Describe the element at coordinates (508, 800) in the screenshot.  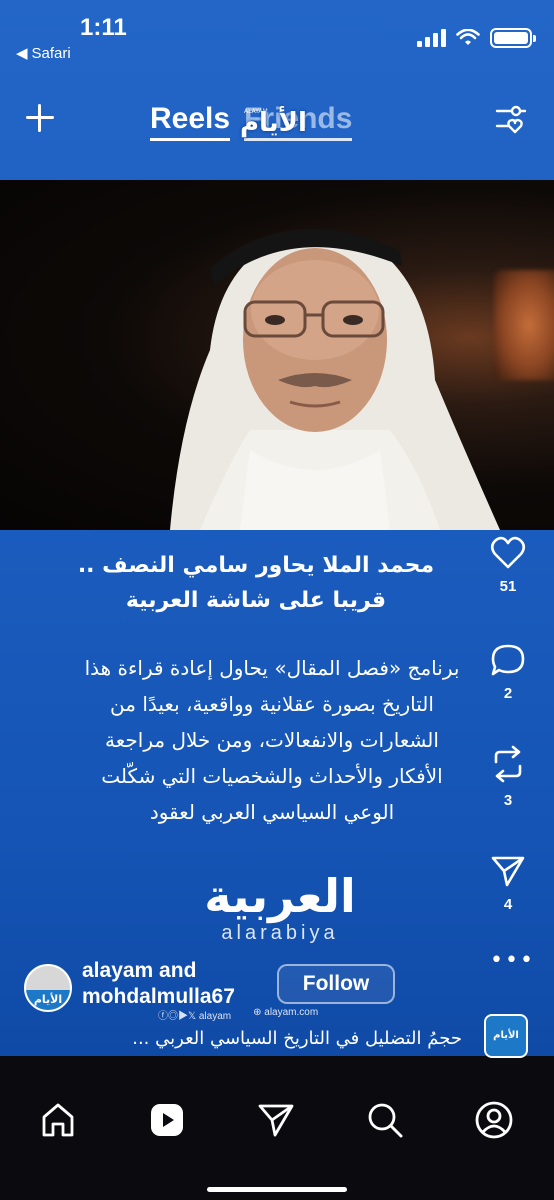
I see `repost-count: 3` at that location.